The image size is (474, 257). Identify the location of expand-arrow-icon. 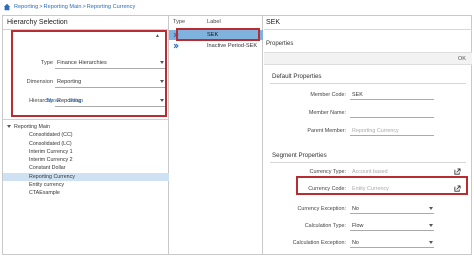
(9, 127).